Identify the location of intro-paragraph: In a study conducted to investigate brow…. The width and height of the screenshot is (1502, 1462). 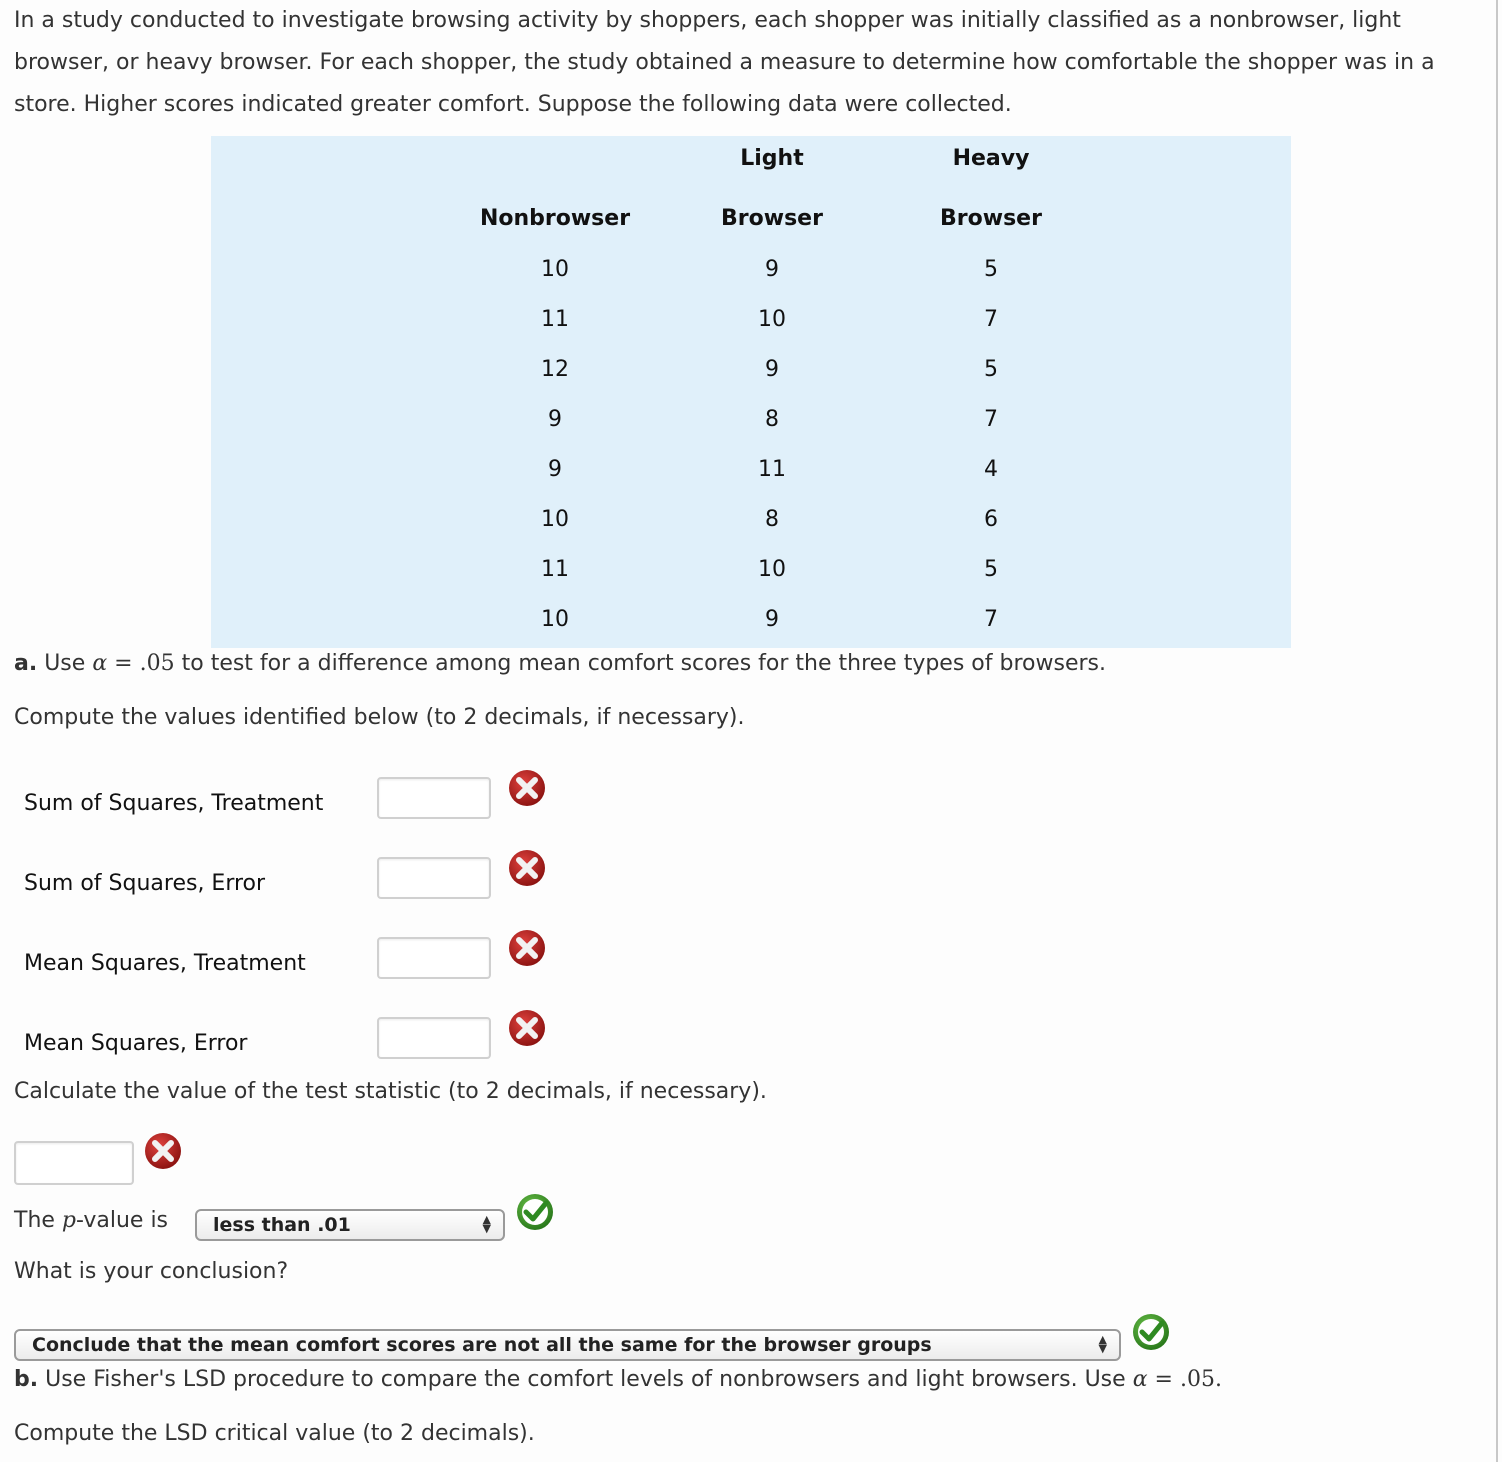
(724, 62).